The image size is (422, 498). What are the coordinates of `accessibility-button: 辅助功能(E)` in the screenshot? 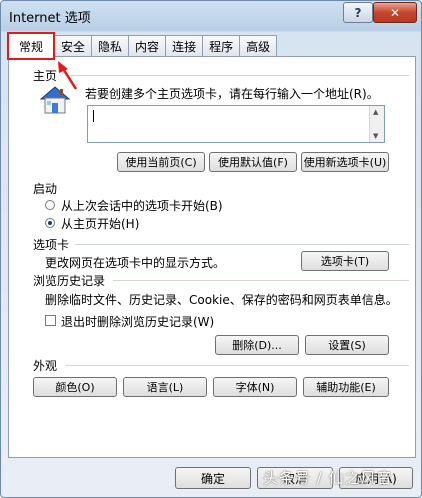 It's located at (346, 387).